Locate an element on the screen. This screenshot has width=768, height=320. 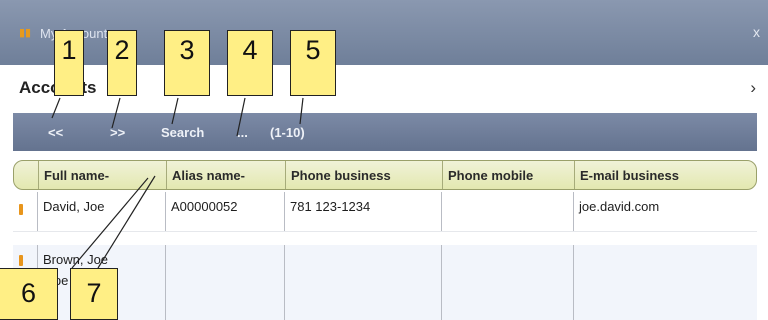
callout-1: 1 is located at coordinates (69, 63).